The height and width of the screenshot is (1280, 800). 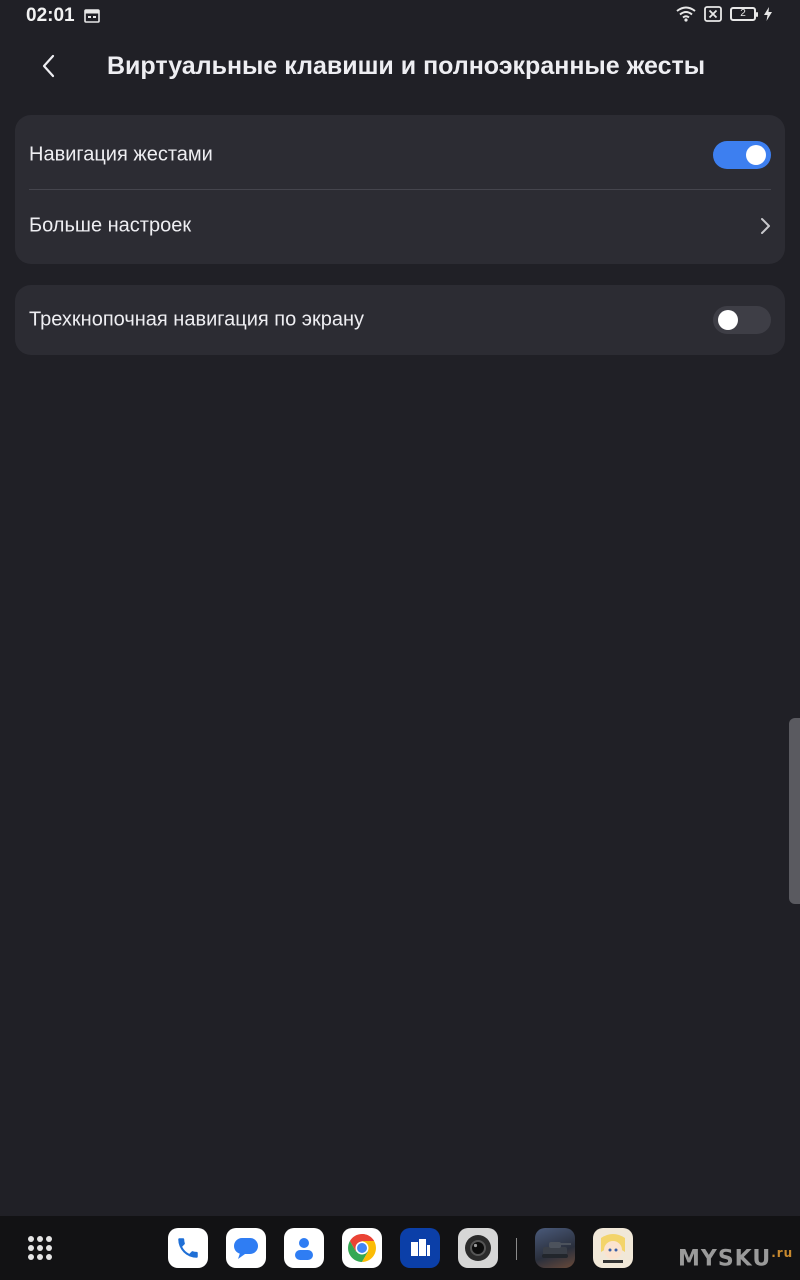 What do you see at coordinates (686, 14) in the screenshot?
I see `wifi-icon` at bounding box center [686, 14].